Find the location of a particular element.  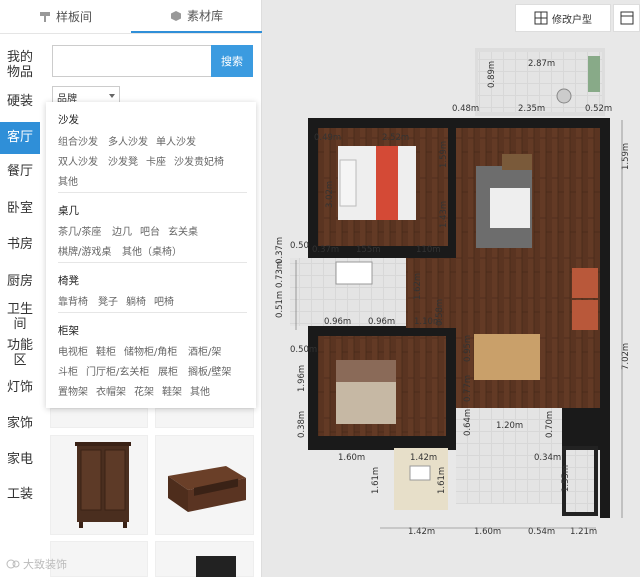

menu-item: 玄关桌 is located at coordinates (183, 230).